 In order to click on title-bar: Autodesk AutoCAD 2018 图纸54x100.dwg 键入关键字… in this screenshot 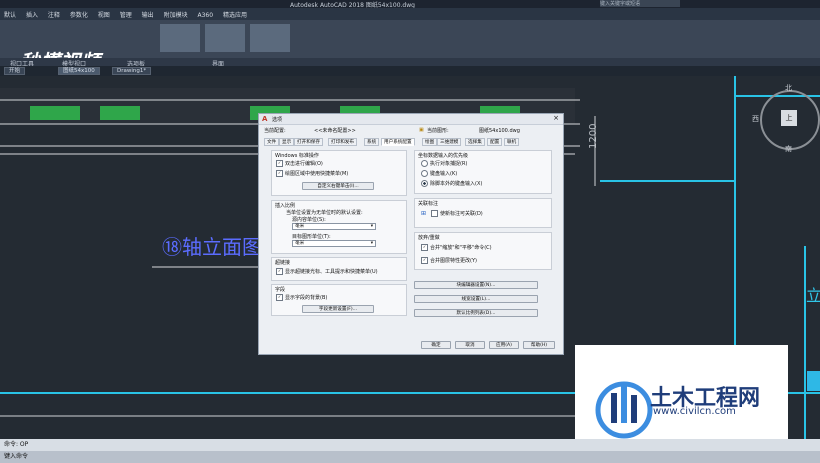, I will do `click(410, 4)`.